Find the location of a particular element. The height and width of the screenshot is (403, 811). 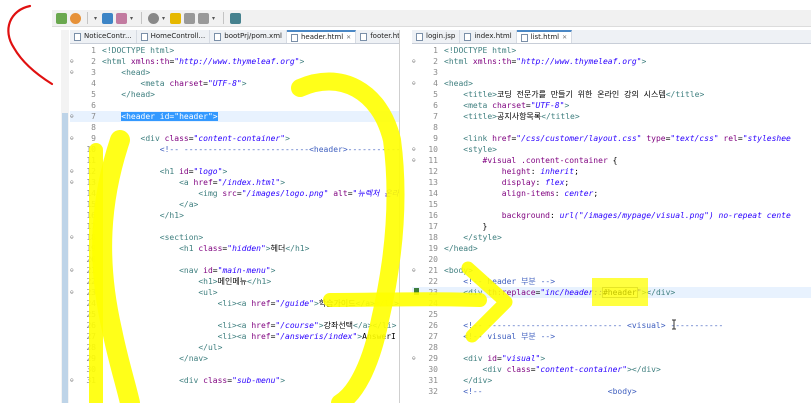

left-tab: footer.html is located at coordinates (377, 36).